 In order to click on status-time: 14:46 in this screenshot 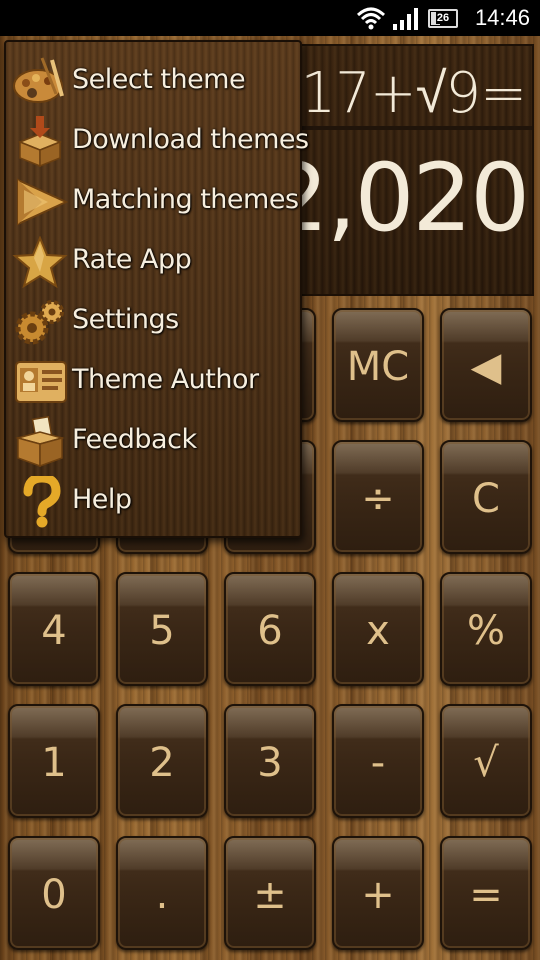, I will do `click(502, 17)`.